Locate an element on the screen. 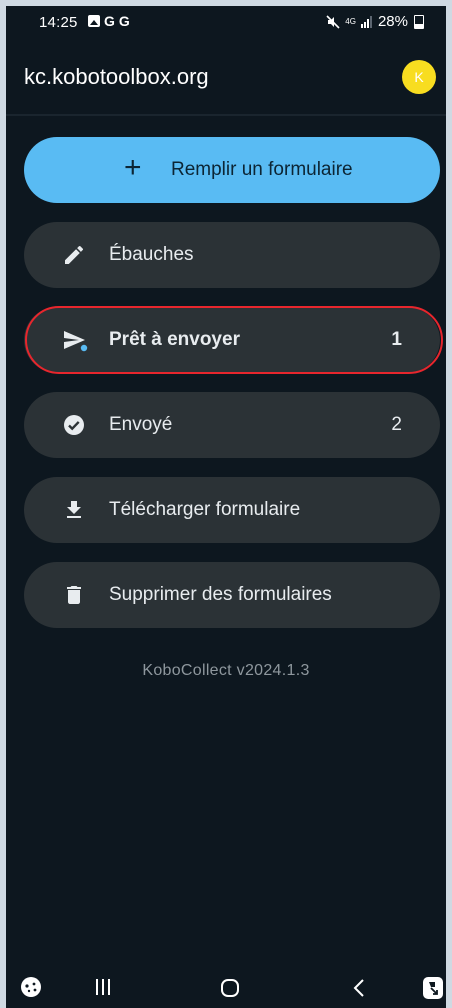 This screenshot has width=452, height=1008. status-indicators: 4G 28% is located at coordinates (375, 21).